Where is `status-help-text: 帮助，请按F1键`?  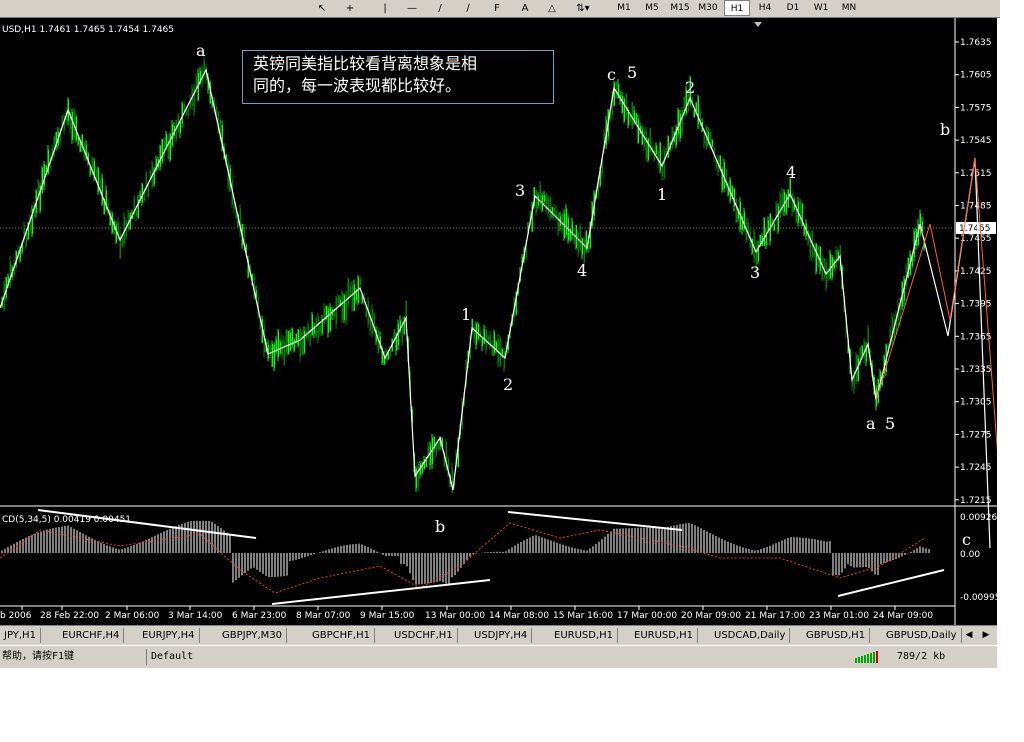 status-help-text: 帮助，请按F1键 is located at coordinates (38, 656).